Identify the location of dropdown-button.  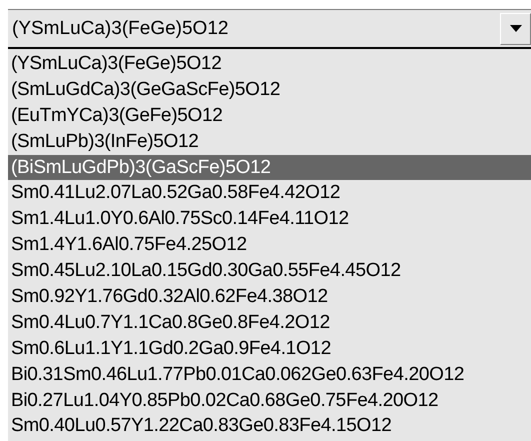
(515, 28).